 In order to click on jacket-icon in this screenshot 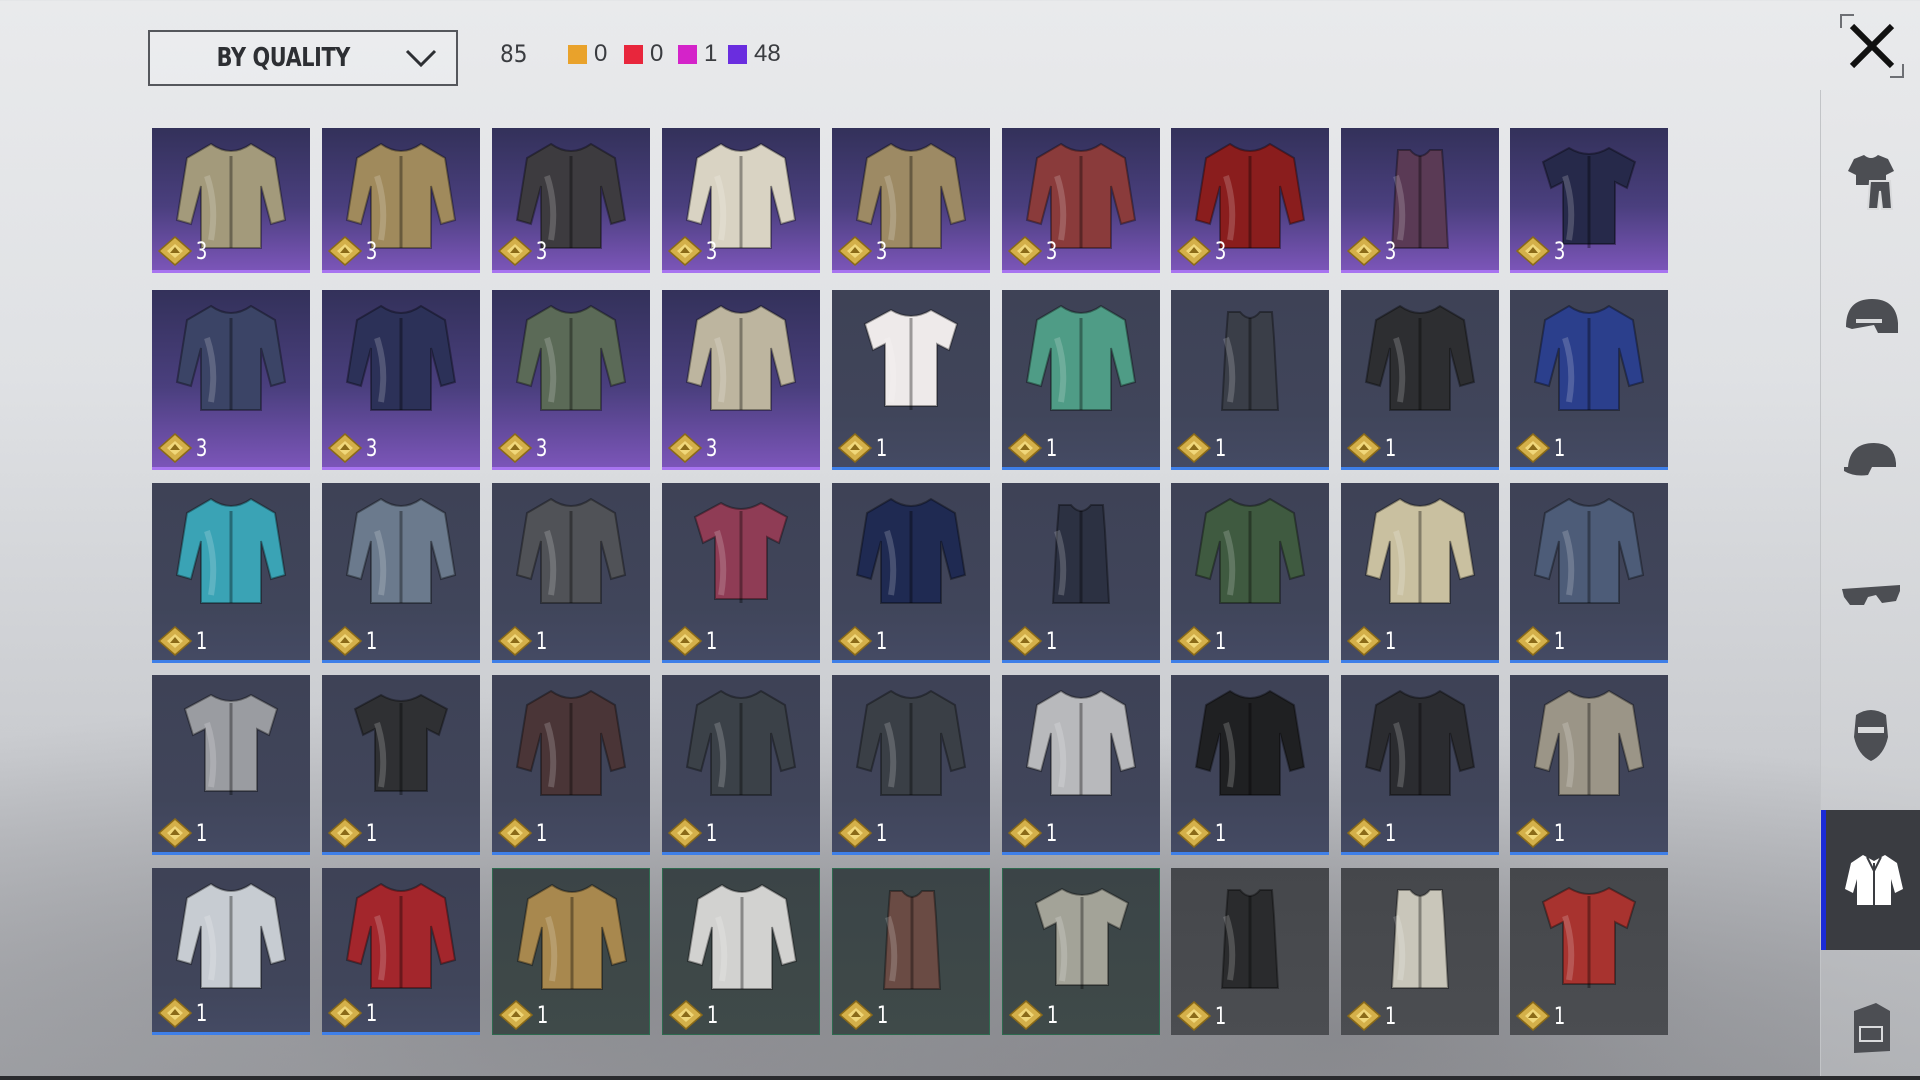, I will do `click(1873, 880)`.